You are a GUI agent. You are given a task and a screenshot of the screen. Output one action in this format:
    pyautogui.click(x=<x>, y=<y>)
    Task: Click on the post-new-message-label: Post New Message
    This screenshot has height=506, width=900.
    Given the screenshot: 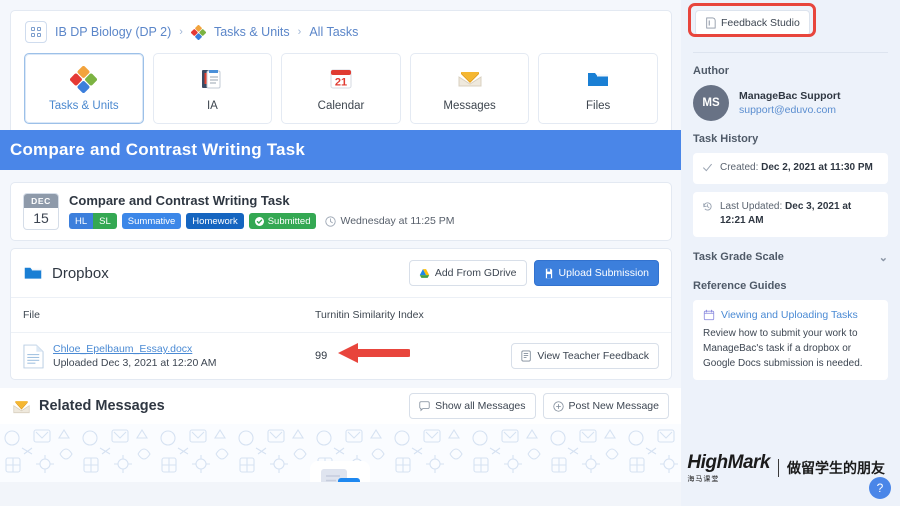 What is the action you would take?
    pyautogui.click(x=613, y=406)
    